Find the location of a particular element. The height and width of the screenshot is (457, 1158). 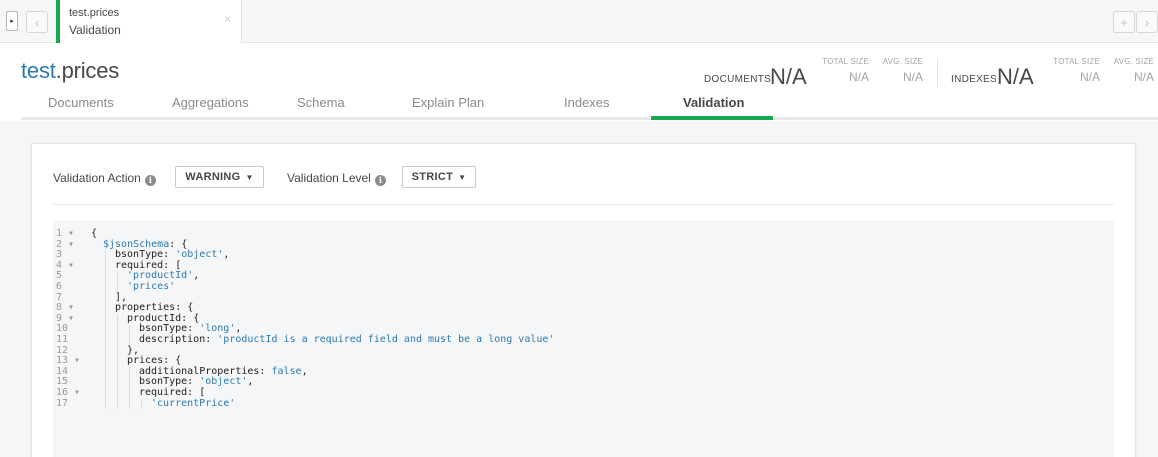

new-tab-button: + is located at coordinates (1124, 22).